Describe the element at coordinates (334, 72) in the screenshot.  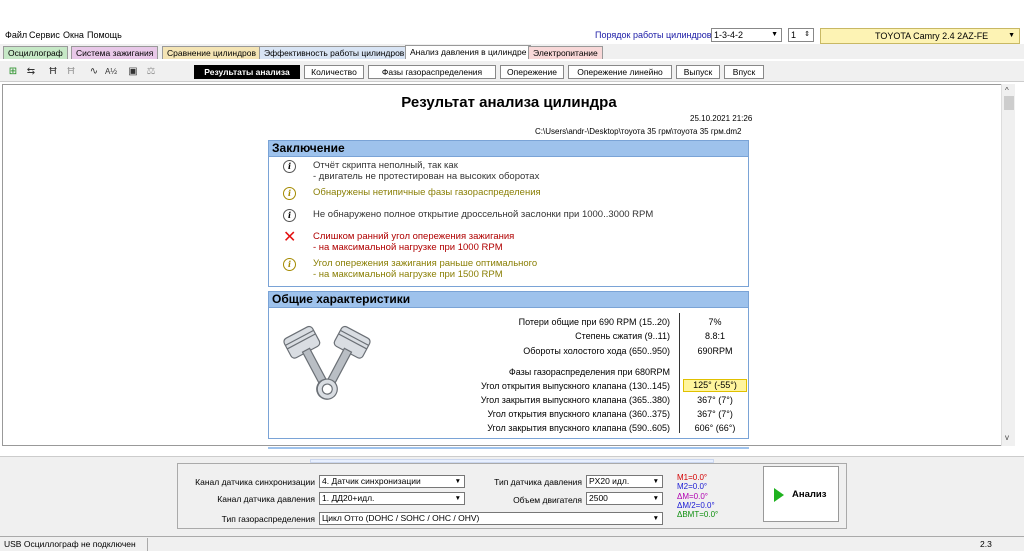
I see `subtab-quantity: Количество` at that location.